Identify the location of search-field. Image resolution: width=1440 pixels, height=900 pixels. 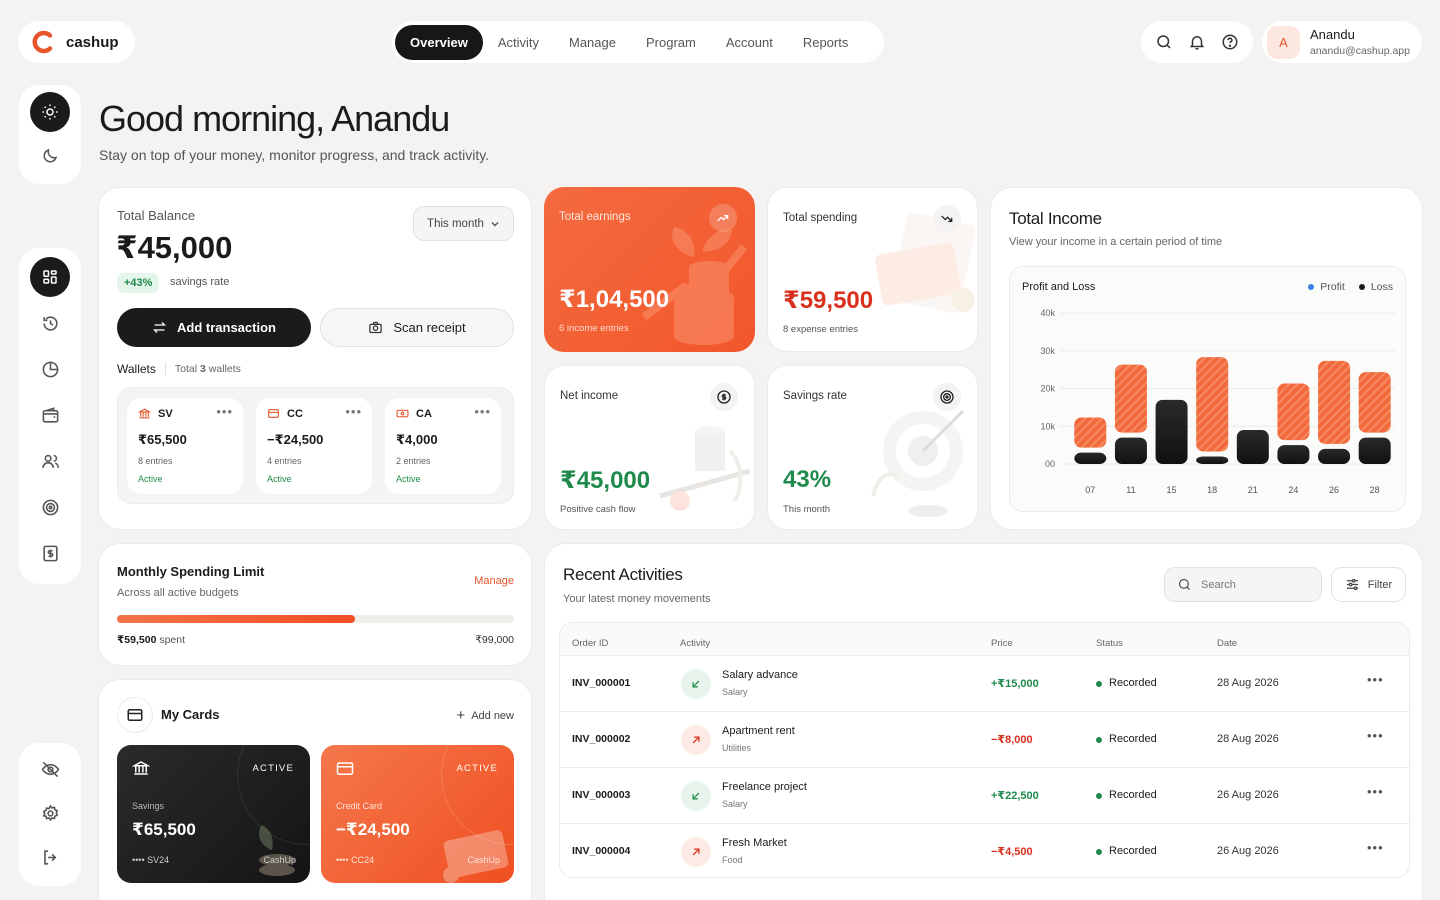
(1243, 584).